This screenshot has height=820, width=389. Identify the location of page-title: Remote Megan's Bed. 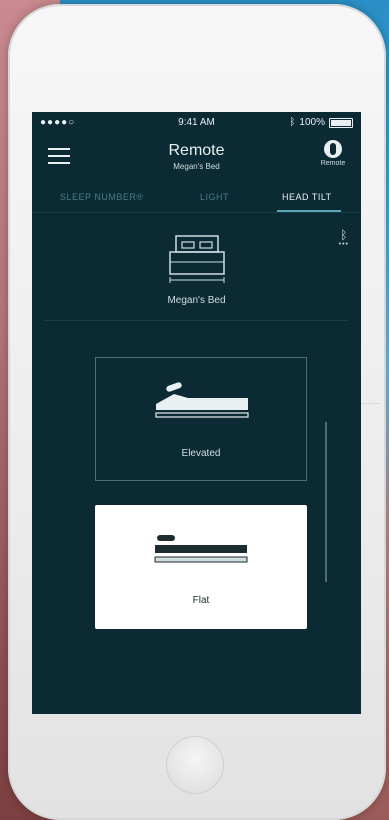
(196, 156).